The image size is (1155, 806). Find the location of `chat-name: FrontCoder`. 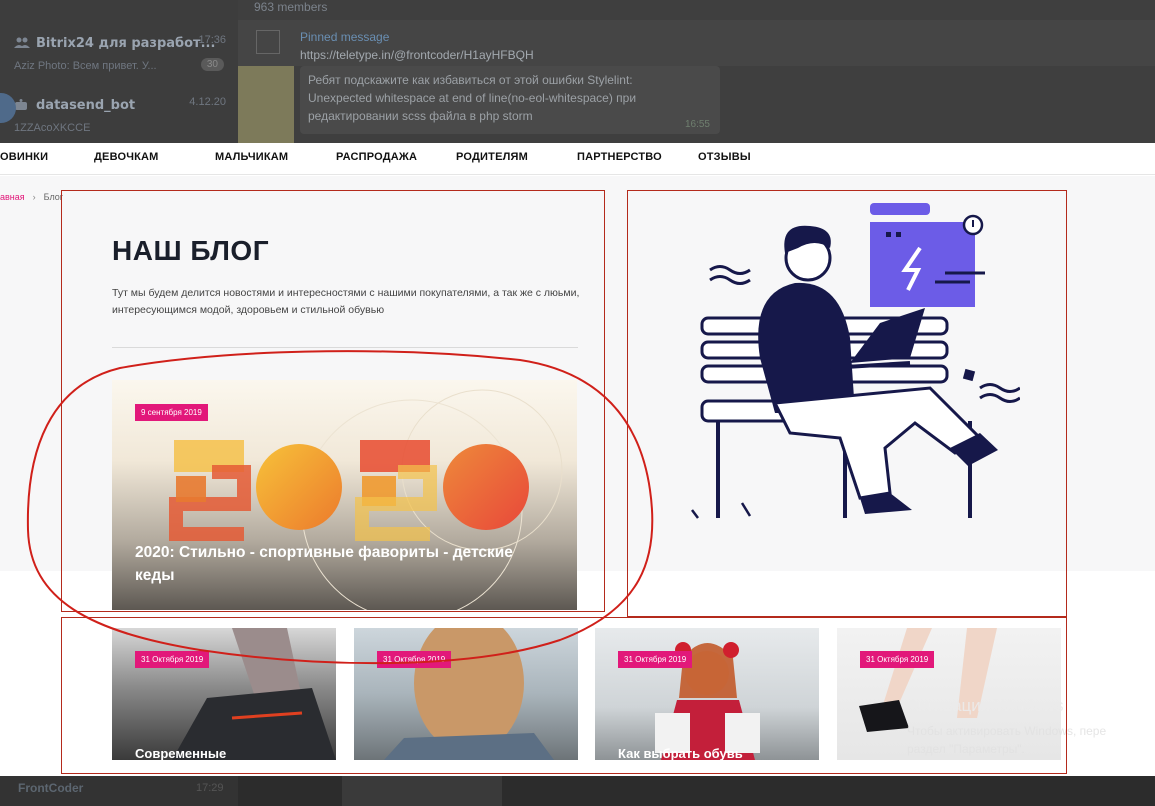

chat-name: FrontCoder is located at coordinates (51, 788).